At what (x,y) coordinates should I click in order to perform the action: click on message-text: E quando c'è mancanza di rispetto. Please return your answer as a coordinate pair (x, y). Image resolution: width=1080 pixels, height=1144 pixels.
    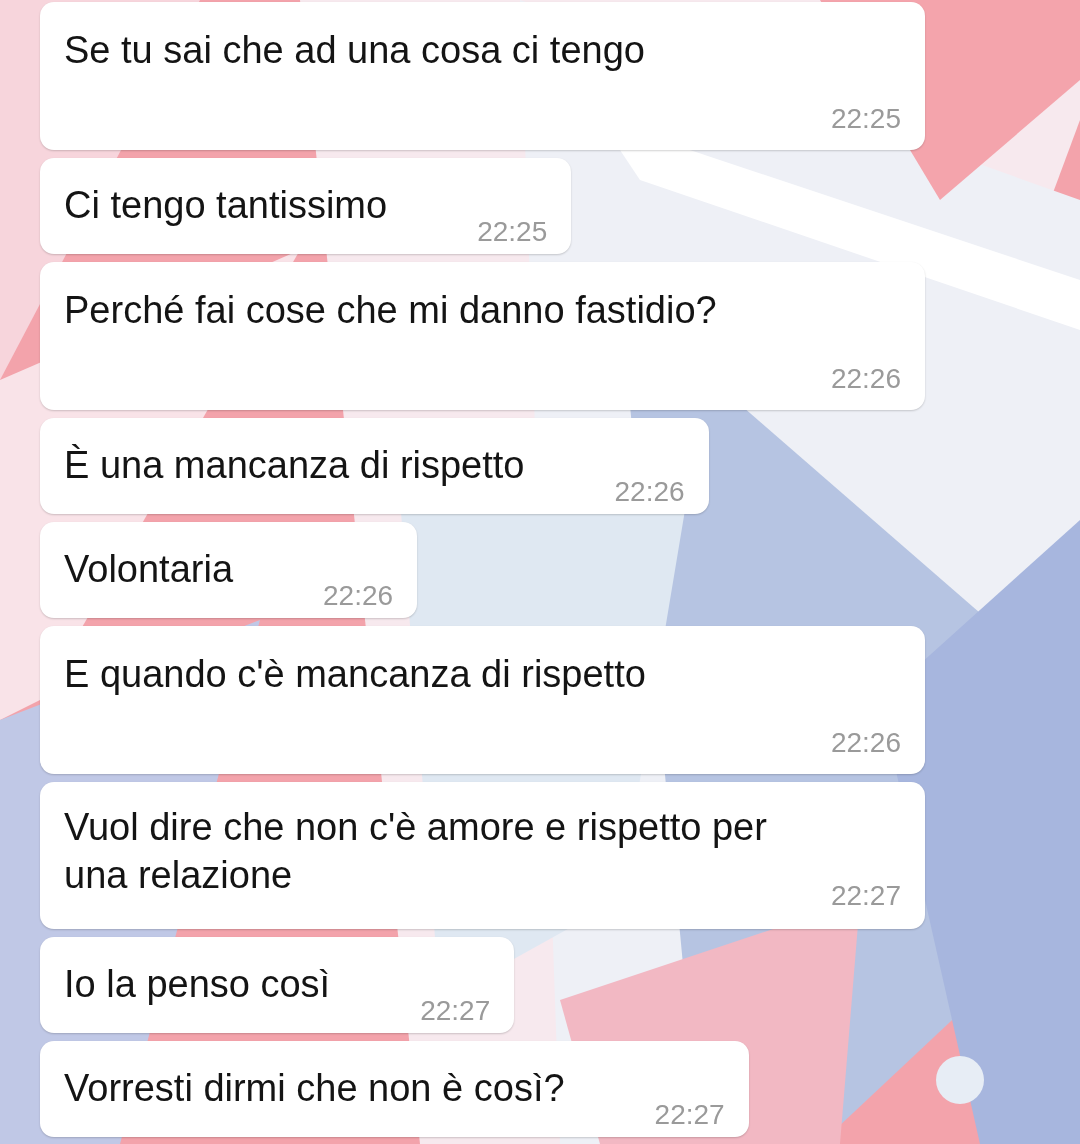
    Looking at the image, I should click on (355, 674).